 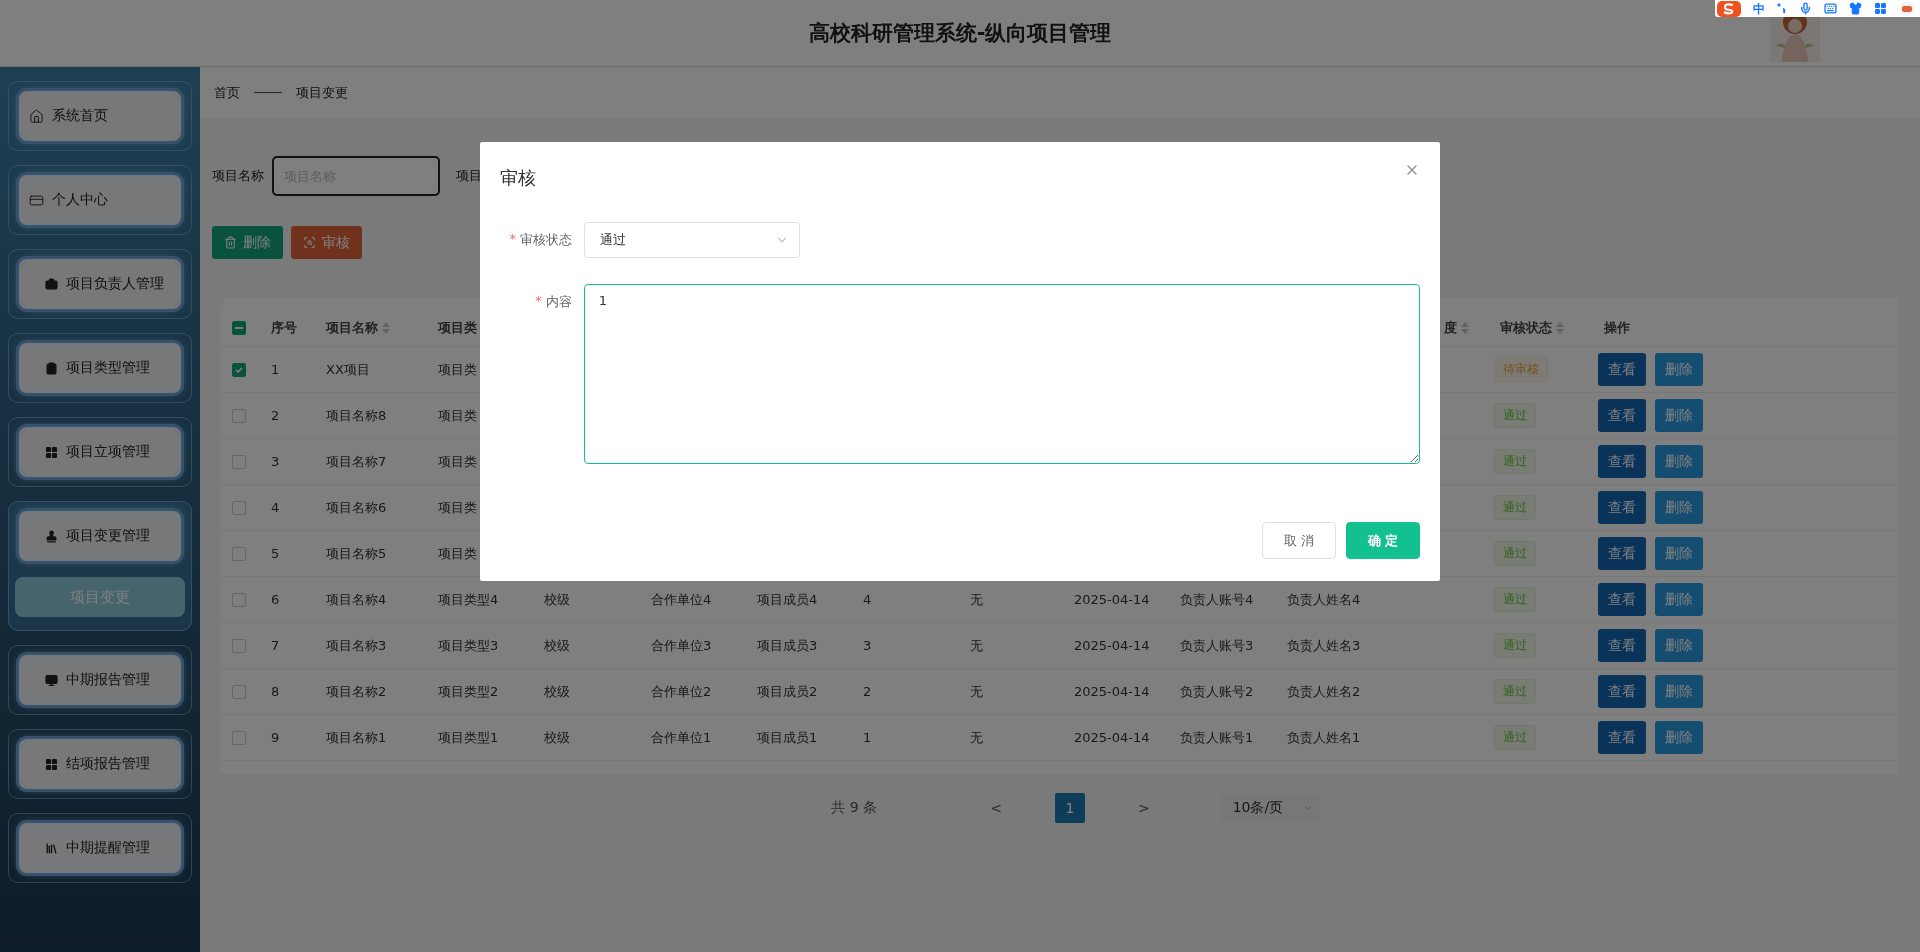 I want to click on sidebar-item: 项目负责人管理, so click(x=100, y=284).